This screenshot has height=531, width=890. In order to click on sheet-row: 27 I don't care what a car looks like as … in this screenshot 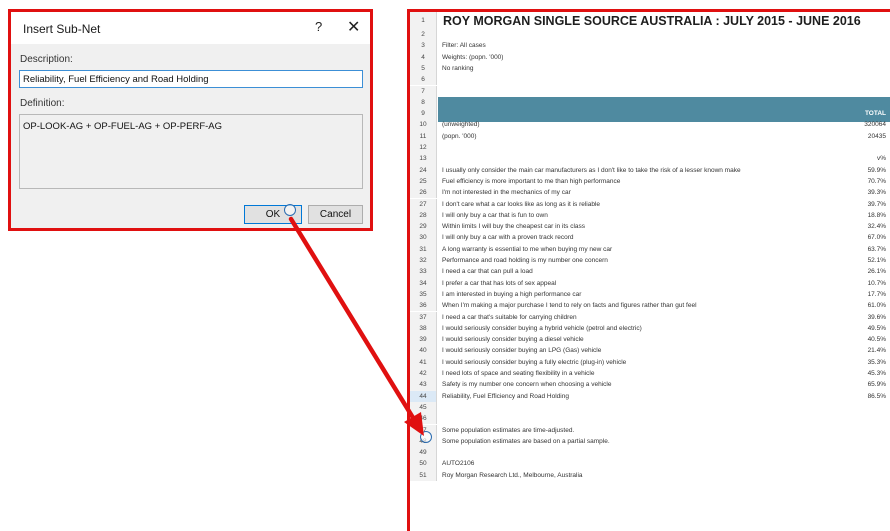, I will do `click(650, 204)`.